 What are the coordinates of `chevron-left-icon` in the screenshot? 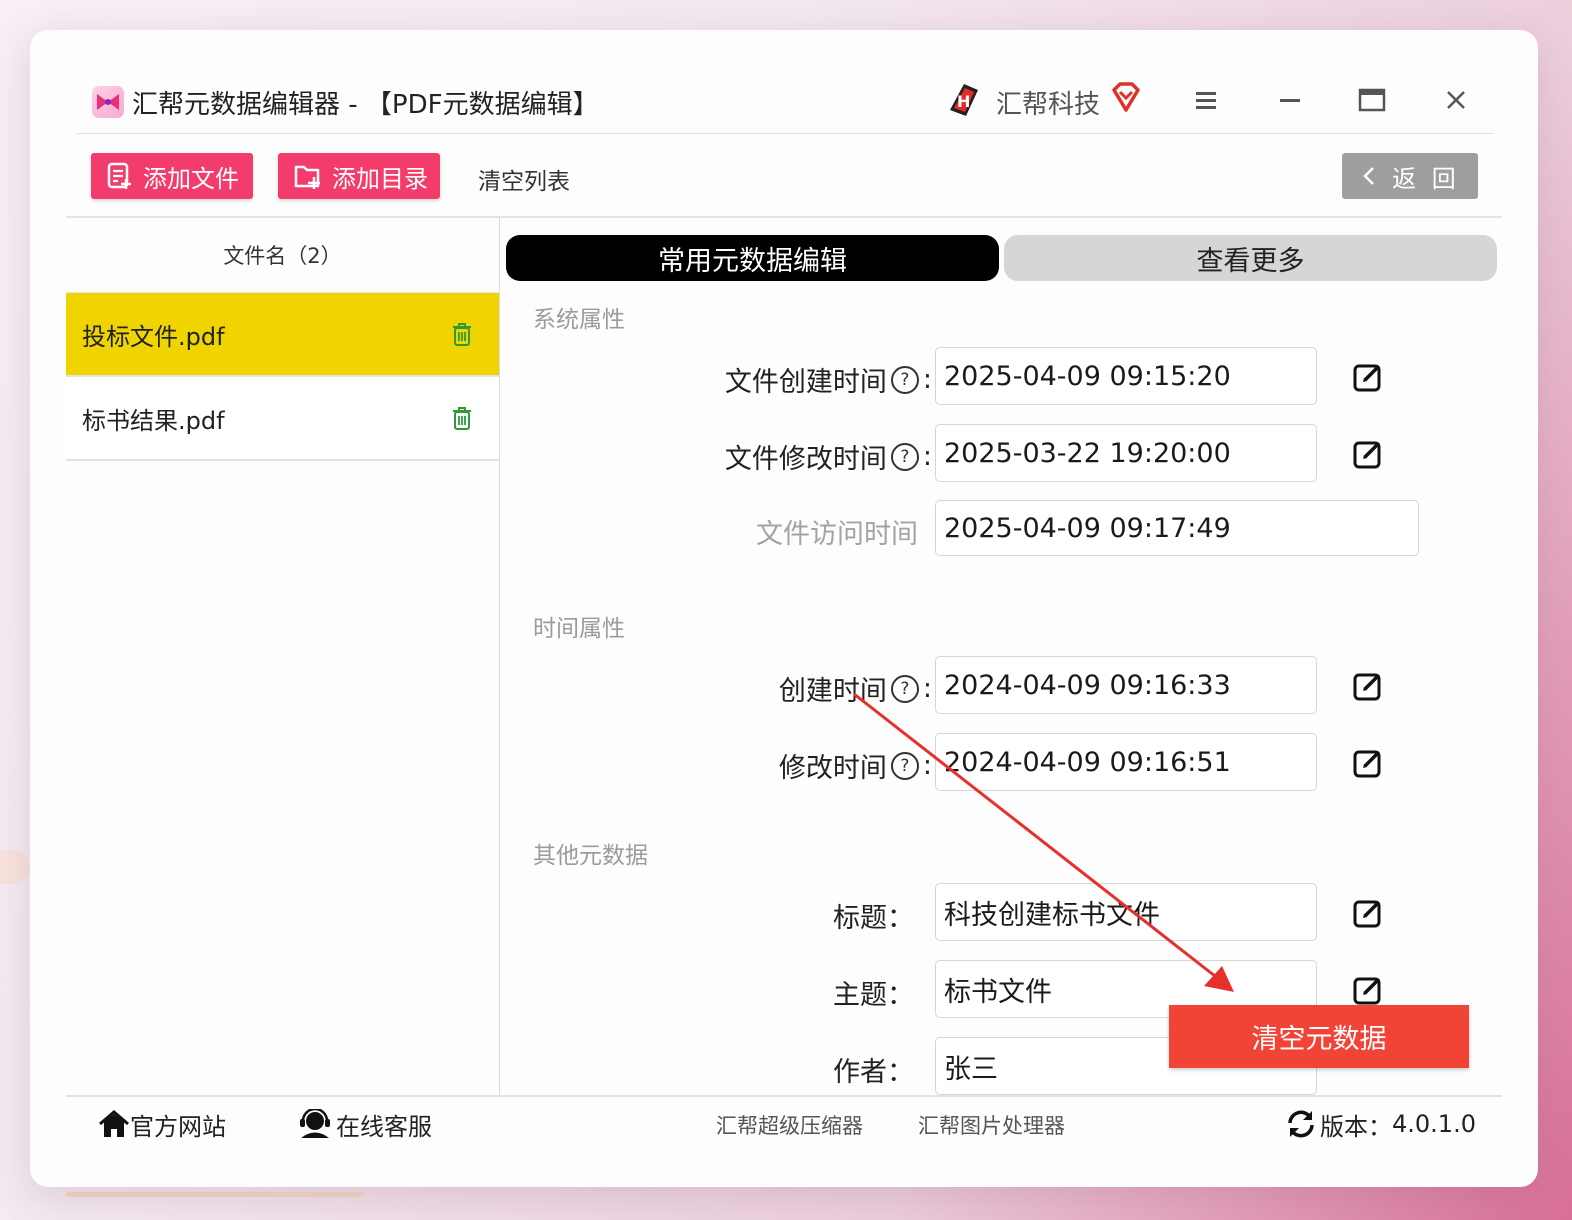 It's located at (1369, 176).